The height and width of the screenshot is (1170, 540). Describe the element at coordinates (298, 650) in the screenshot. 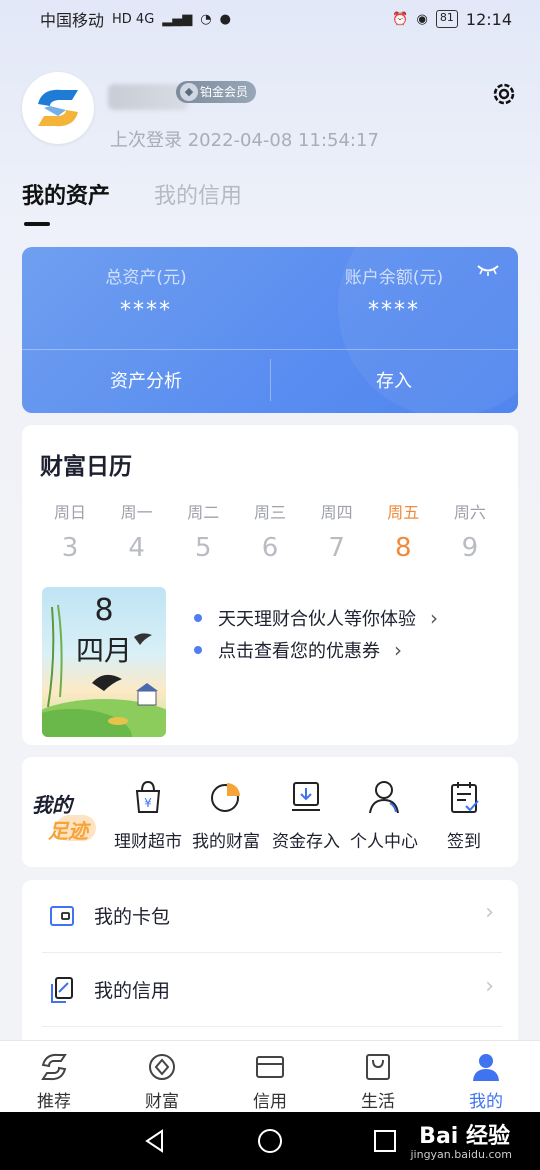

I see `link-coupons: 点击查看您的优惠券 ›` at that location.